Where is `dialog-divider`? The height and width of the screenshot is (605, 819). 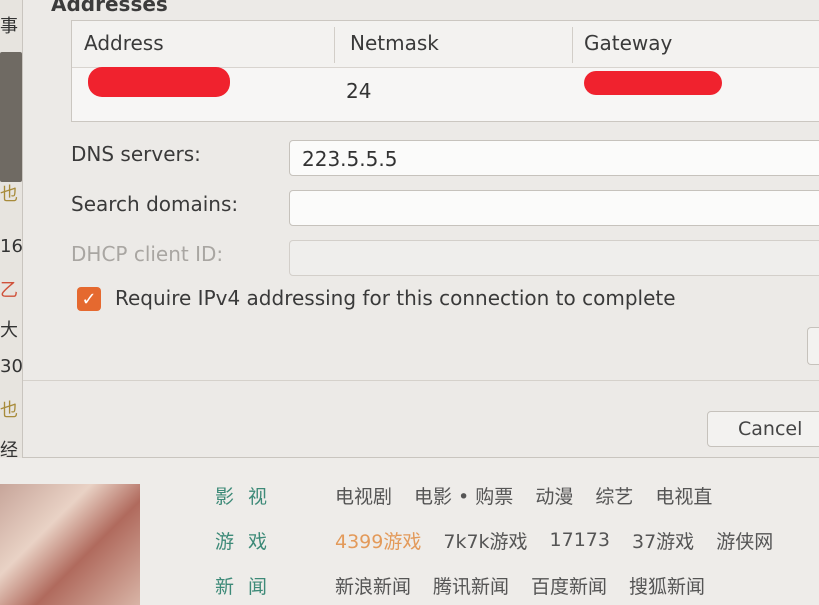 dialog-divider is located at coordinates (421, 380).